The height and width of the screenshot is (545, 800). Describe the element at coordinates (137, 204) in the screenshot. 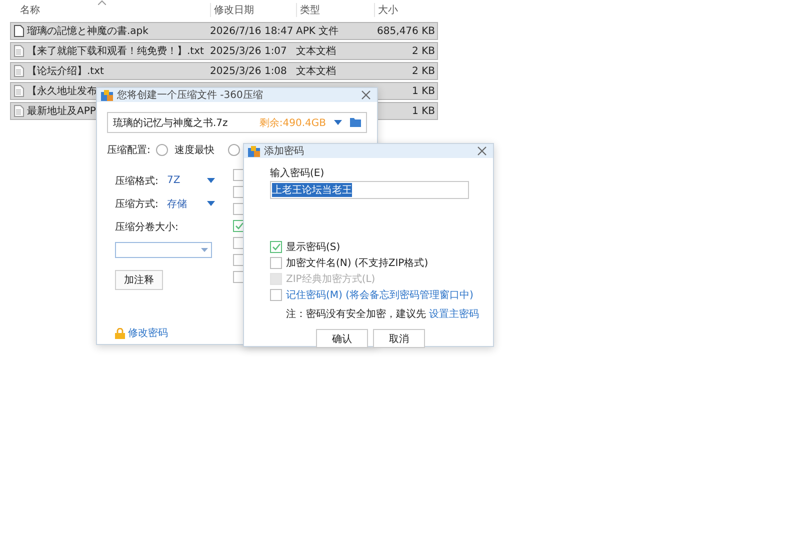

I see `method-label: 压缩方式:` at that location.